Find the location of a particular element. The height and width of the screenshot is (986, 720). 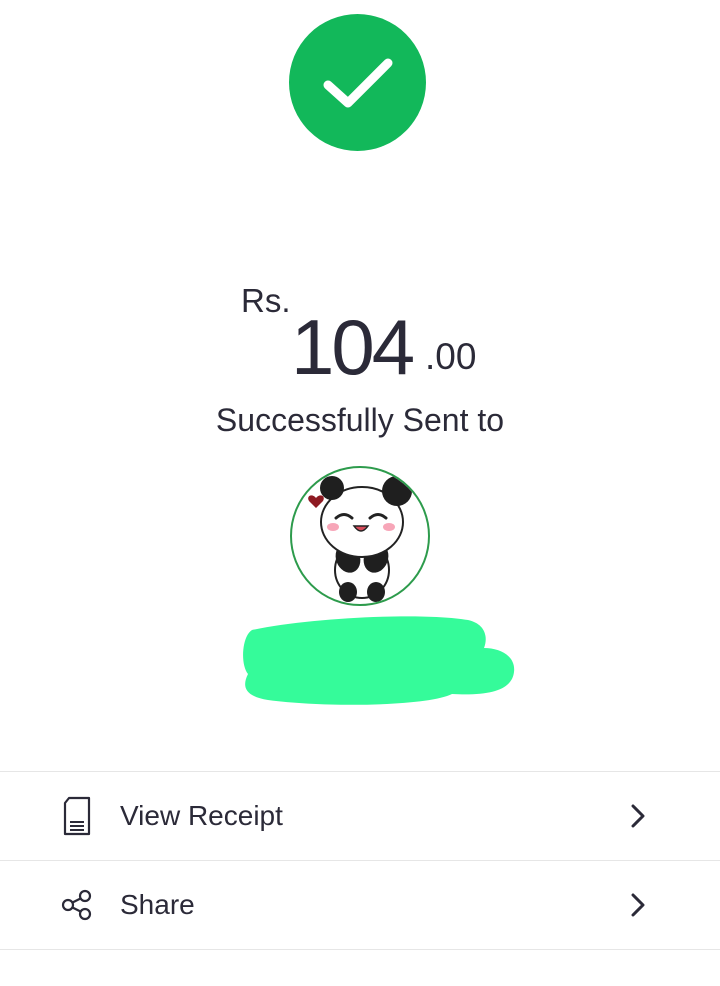

panda-avatar-icon is located at coordinates (360, 539).